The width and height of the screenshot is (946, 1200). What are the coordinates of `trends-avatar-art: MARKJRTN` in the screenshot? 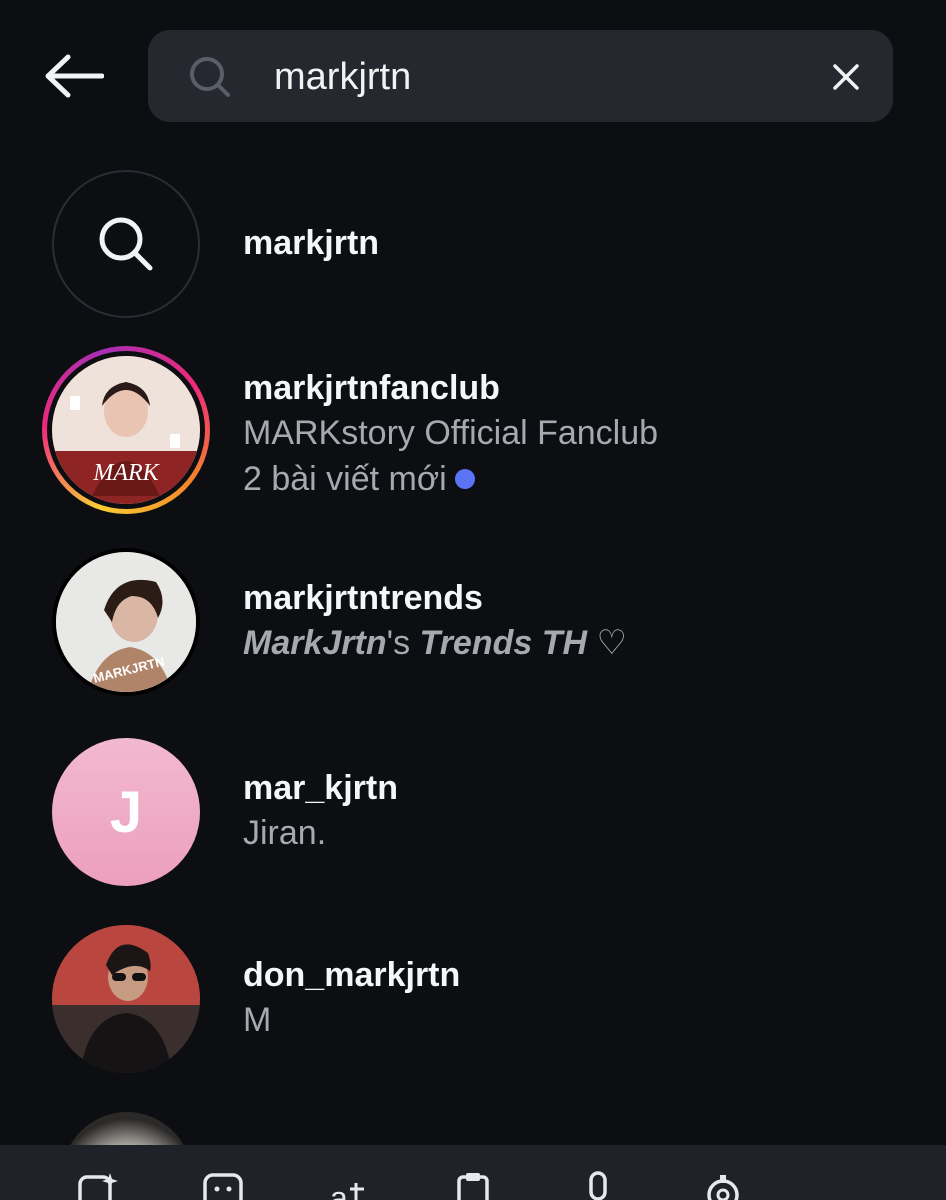 It's located at (126, 622).